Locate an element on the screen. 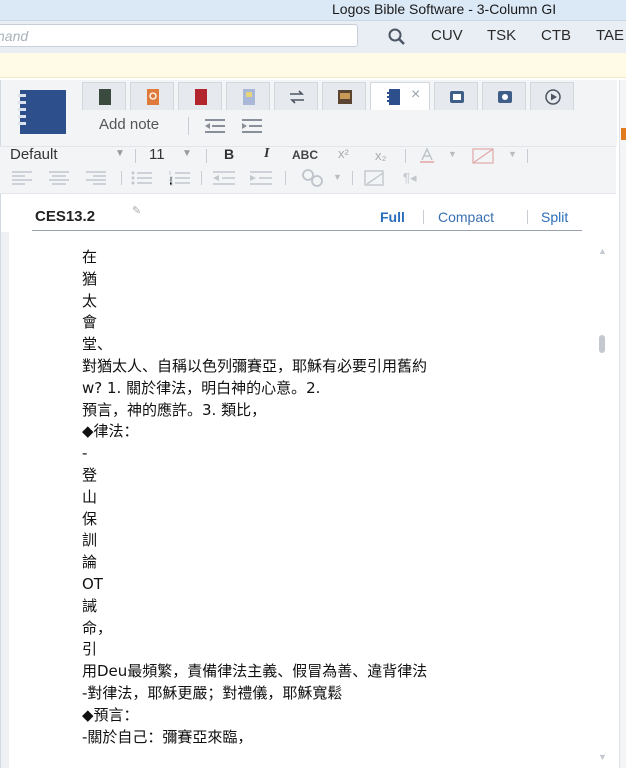 Image resolution: width=626 pixels, height=768 pixels. view-compact-link: Compact is located at coordinates (466, 217).